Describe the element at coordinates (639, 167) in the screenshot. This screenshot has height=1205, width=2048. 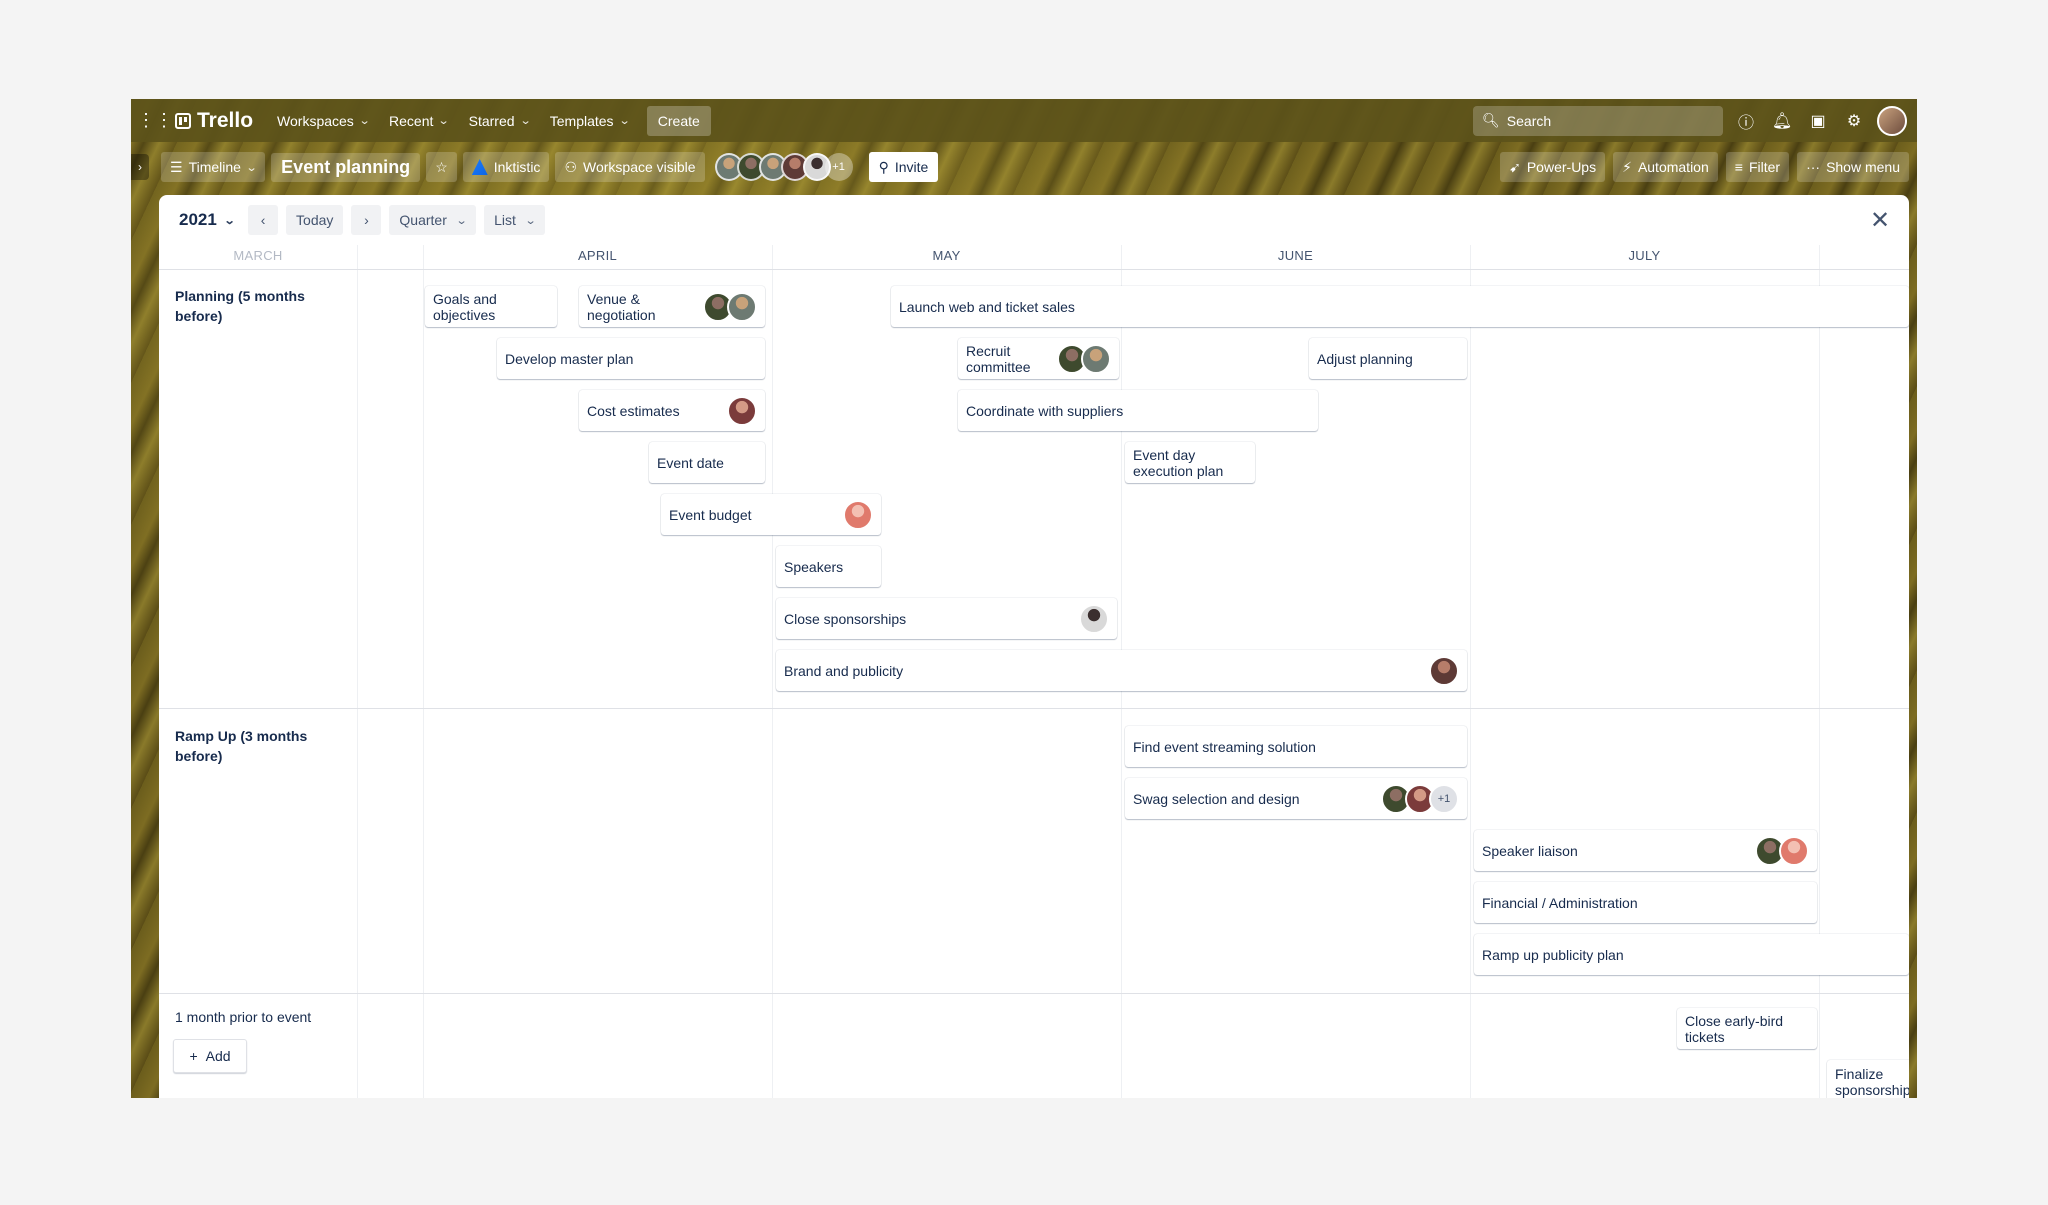
I see `visibility-label: Workspace visible` at that location.